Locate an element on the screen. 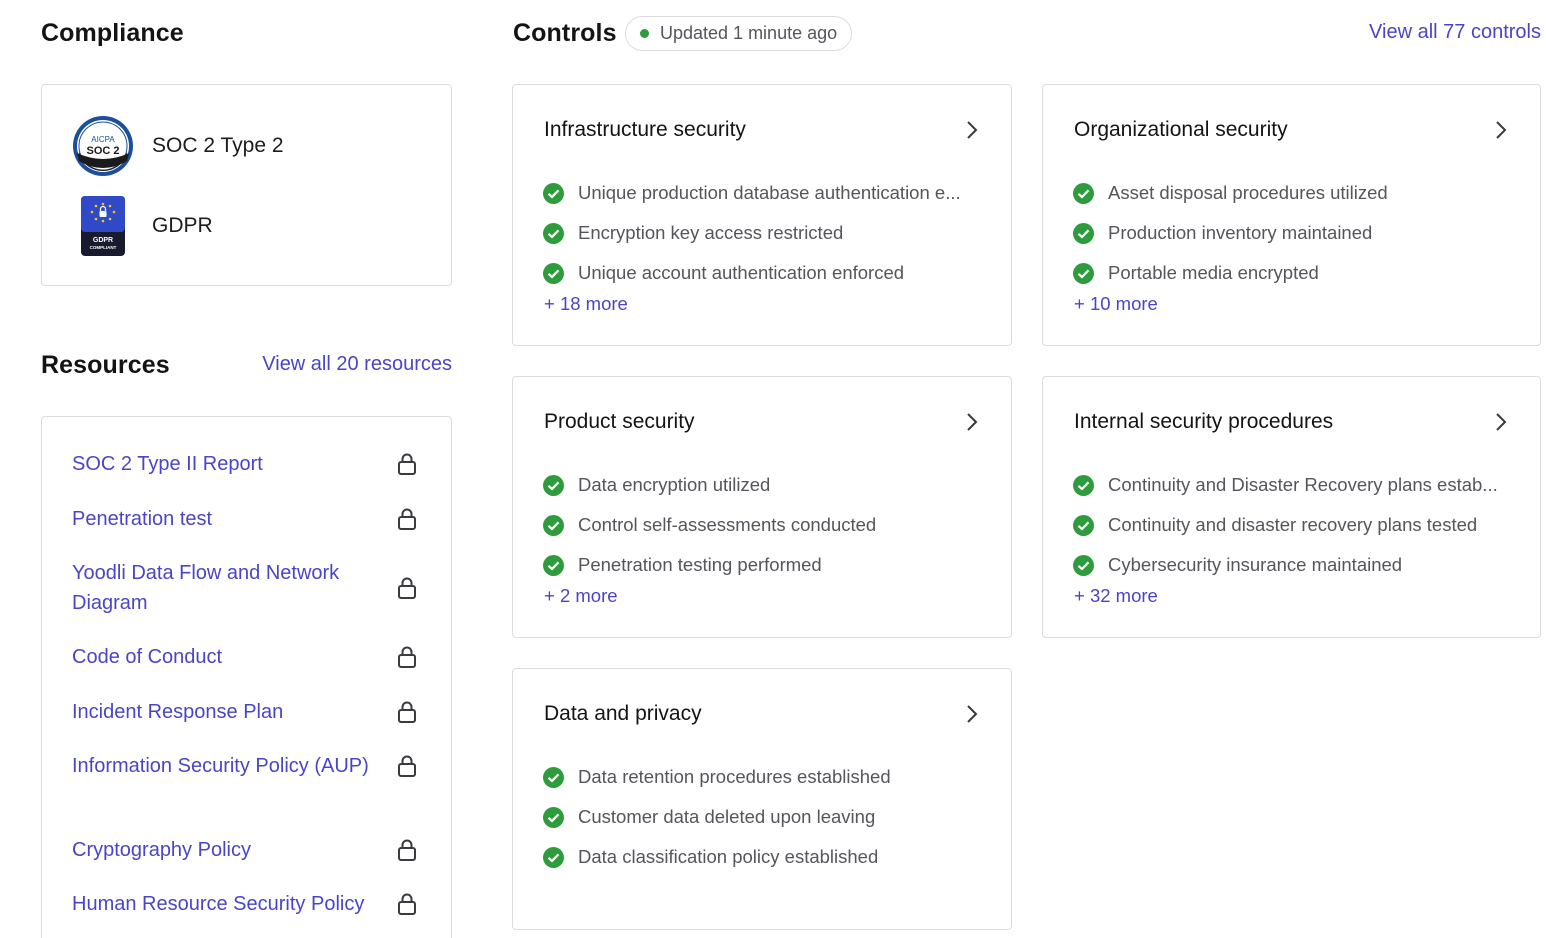 The width and height of the screenshot is (1546, 938). control-item: Data retention procedures established is located at coordinates (762, 777).